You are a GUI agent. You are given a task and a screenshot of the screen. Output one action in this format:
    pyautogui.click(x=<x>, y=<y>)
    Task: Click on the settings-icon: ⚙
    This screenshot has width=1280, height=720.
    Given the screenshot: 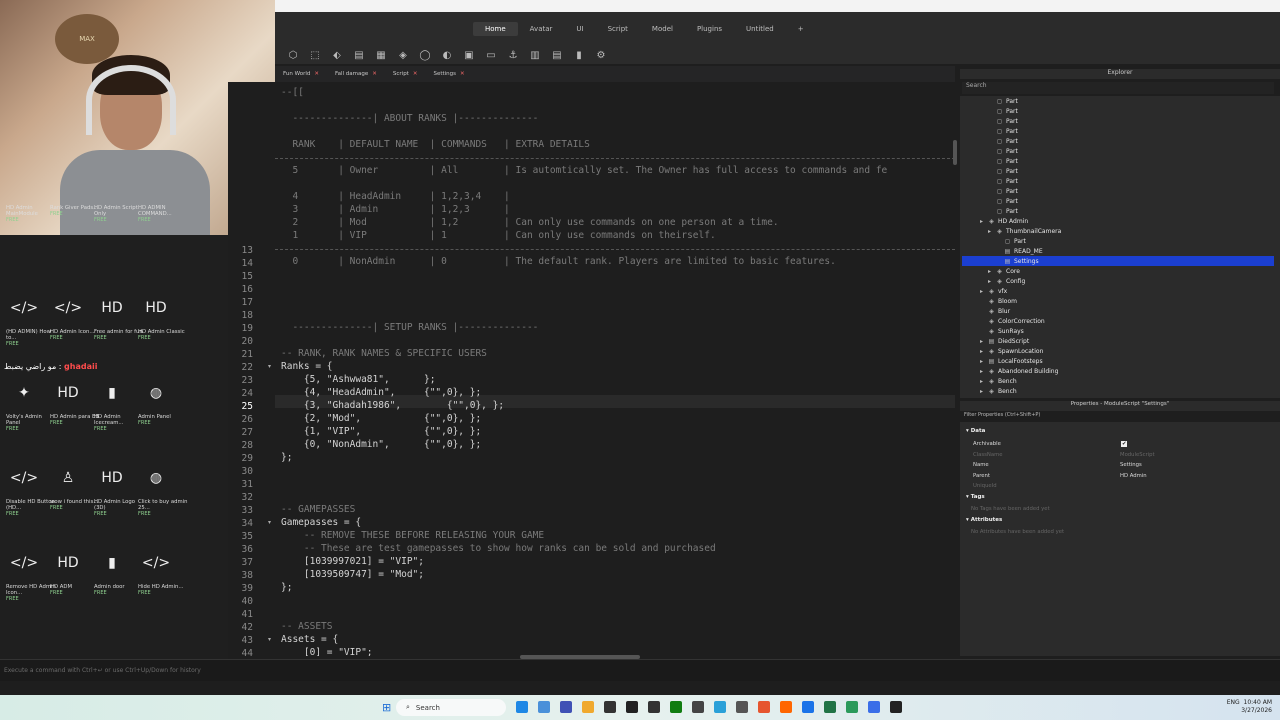 What is the action you would take?
    pyautogui.click(x=601, y=55)
    